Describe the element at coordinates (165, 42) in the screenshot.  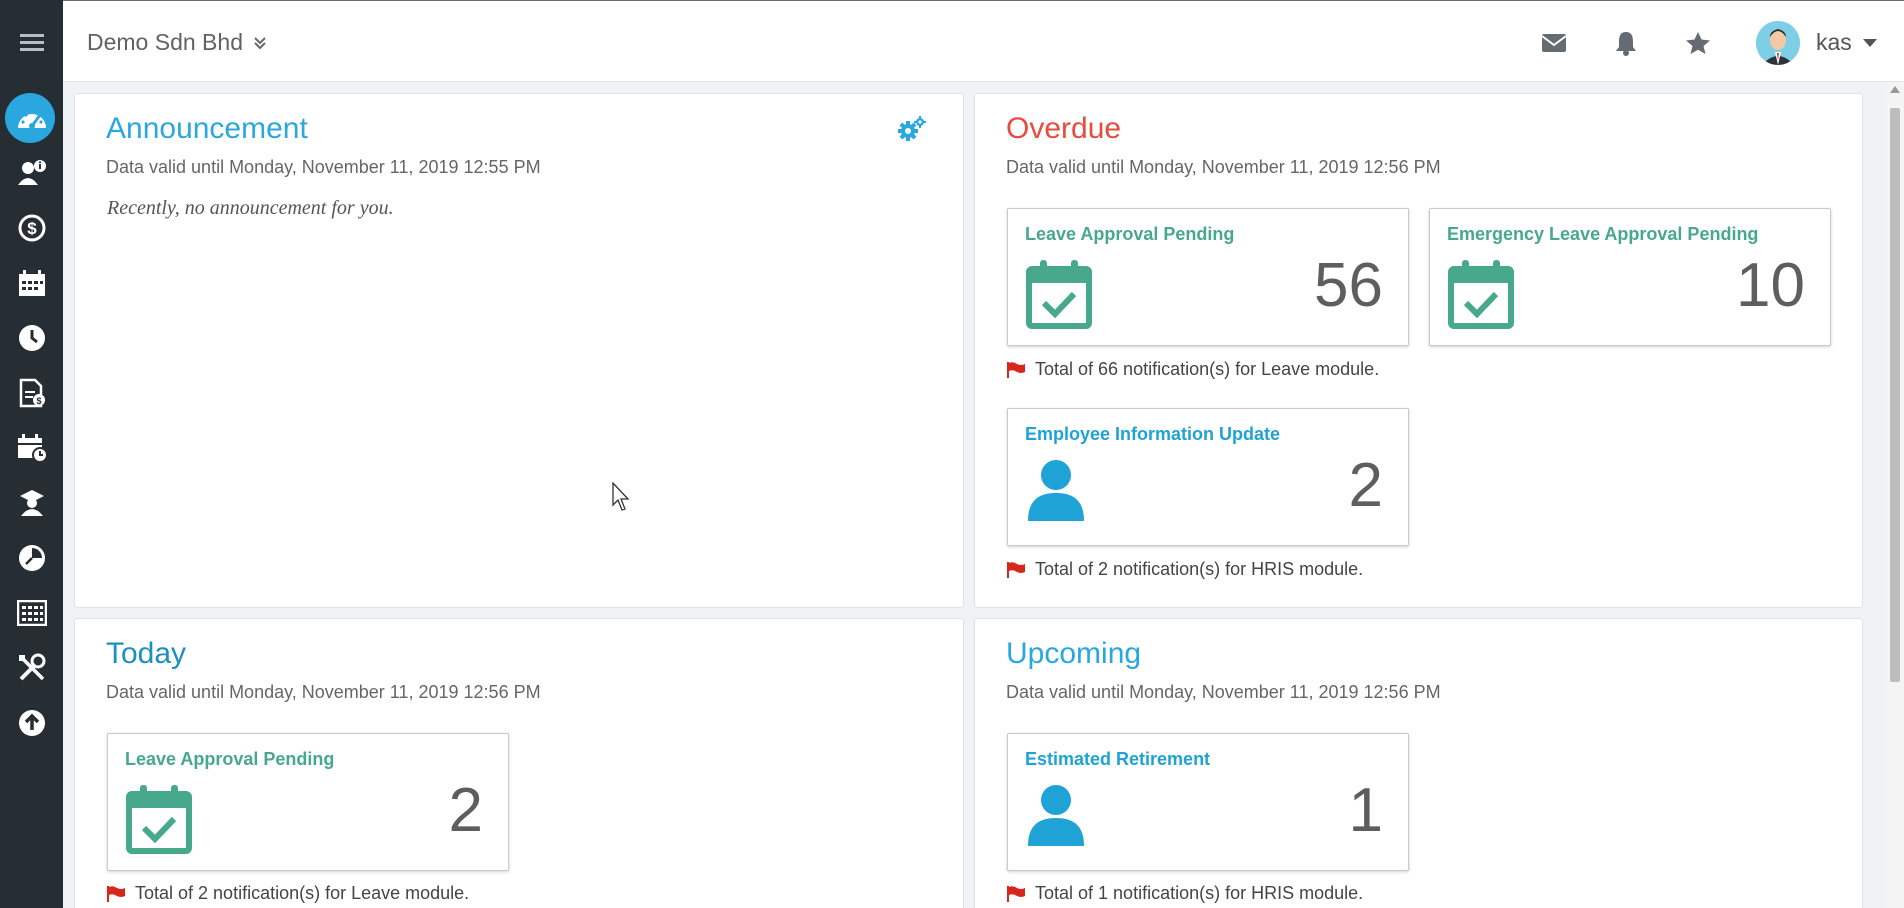
I see `company-name: Demo Sdn Bhd` at that location.